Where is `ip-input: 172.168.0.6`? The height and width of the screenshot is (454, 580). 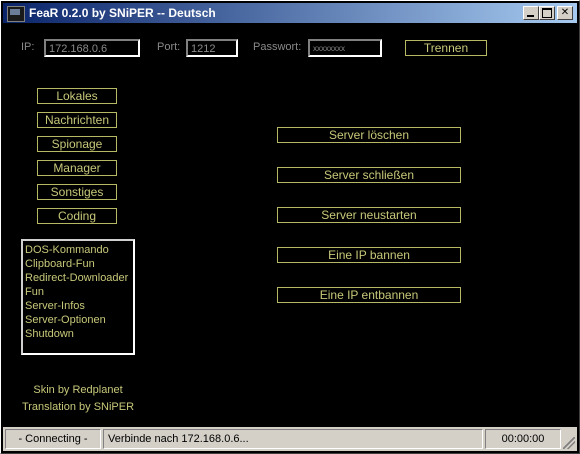 ip-input: 172.168.0.6 is located at coordinates (92, 48).